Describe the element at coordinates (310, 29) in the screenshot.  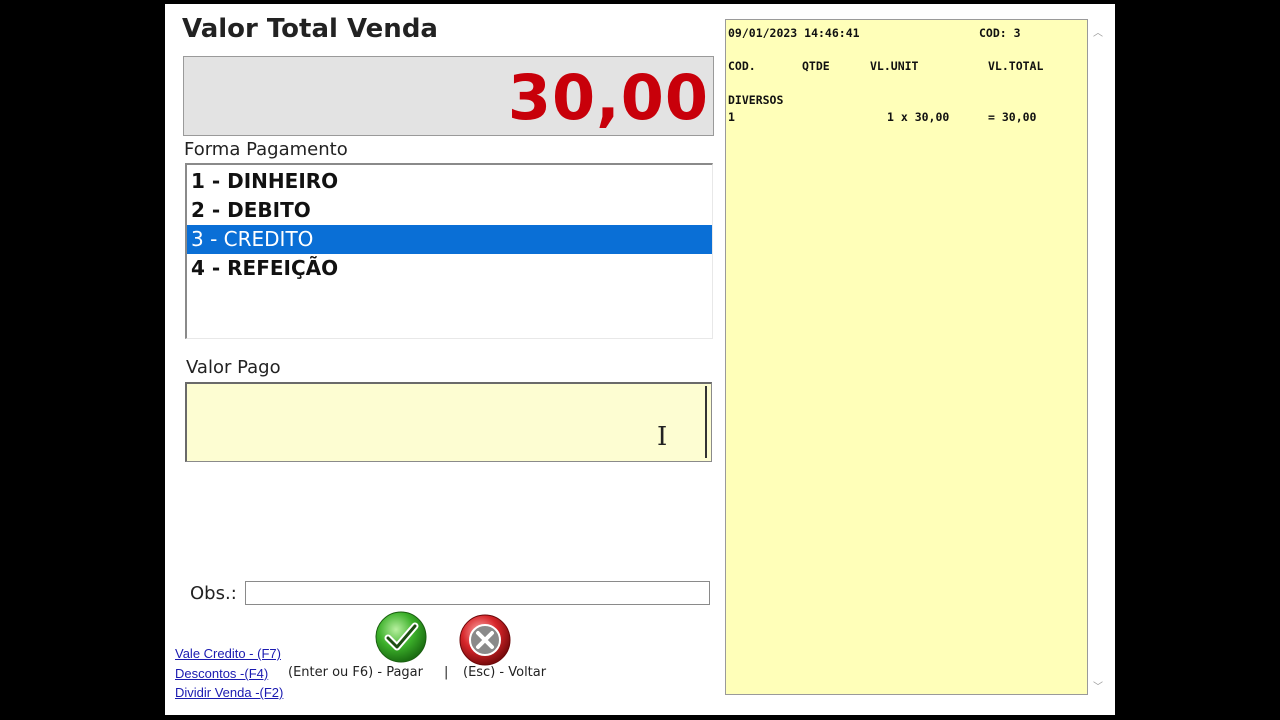
I see `page-title: Valor Total Venda` at that location.